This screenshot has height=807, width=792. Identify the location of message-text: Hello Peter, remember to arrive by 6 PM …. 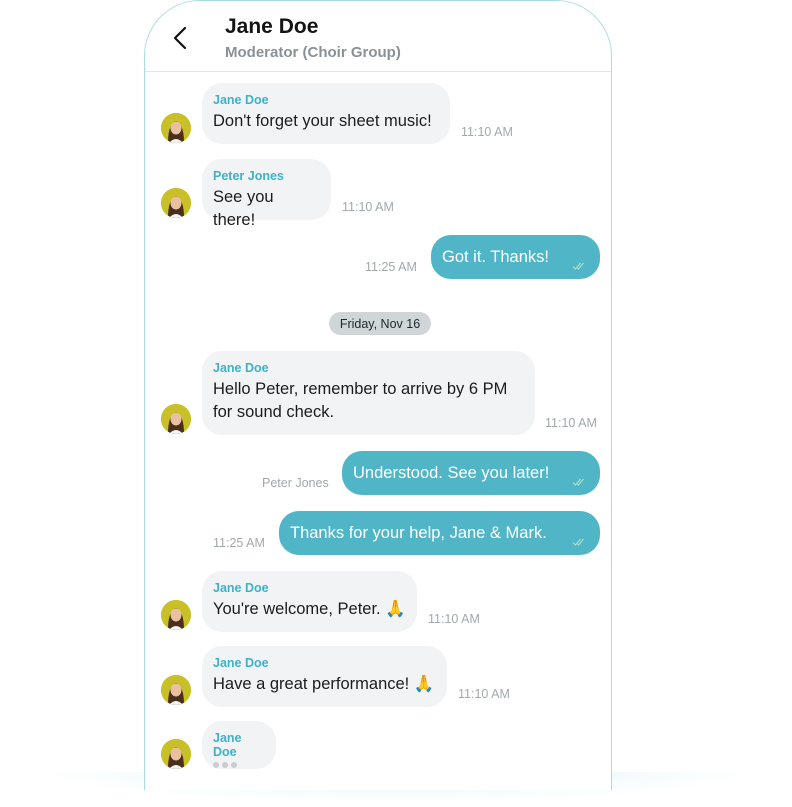
(360, 400).